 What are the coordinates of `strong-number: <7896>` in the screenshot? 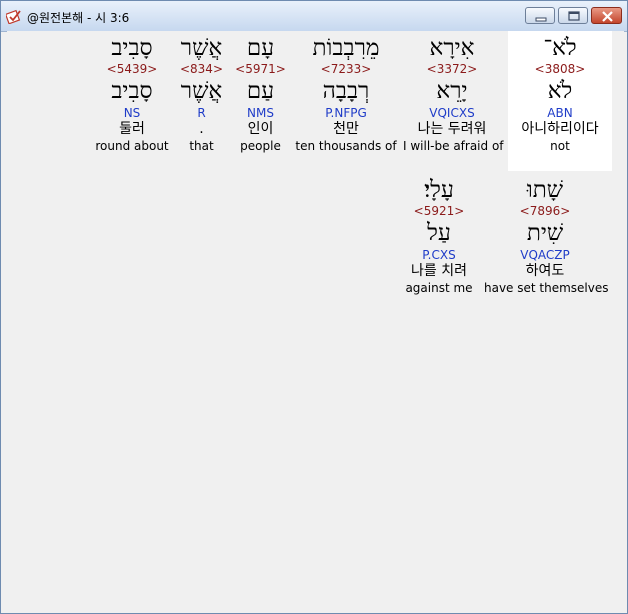 It's located at (545, 211).